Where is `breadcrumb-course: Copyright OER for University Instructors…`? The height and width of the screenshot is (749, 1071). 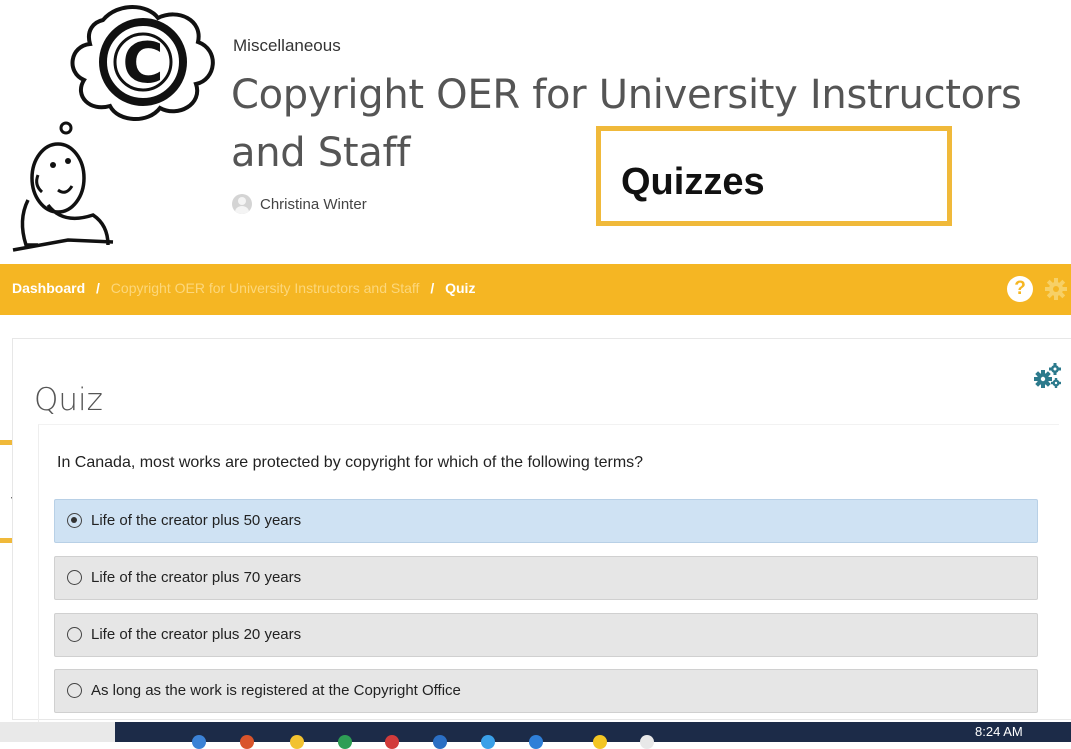
breadcrumb-course: Copyright OER for University Instructors… is located at coordinates (265, 288).